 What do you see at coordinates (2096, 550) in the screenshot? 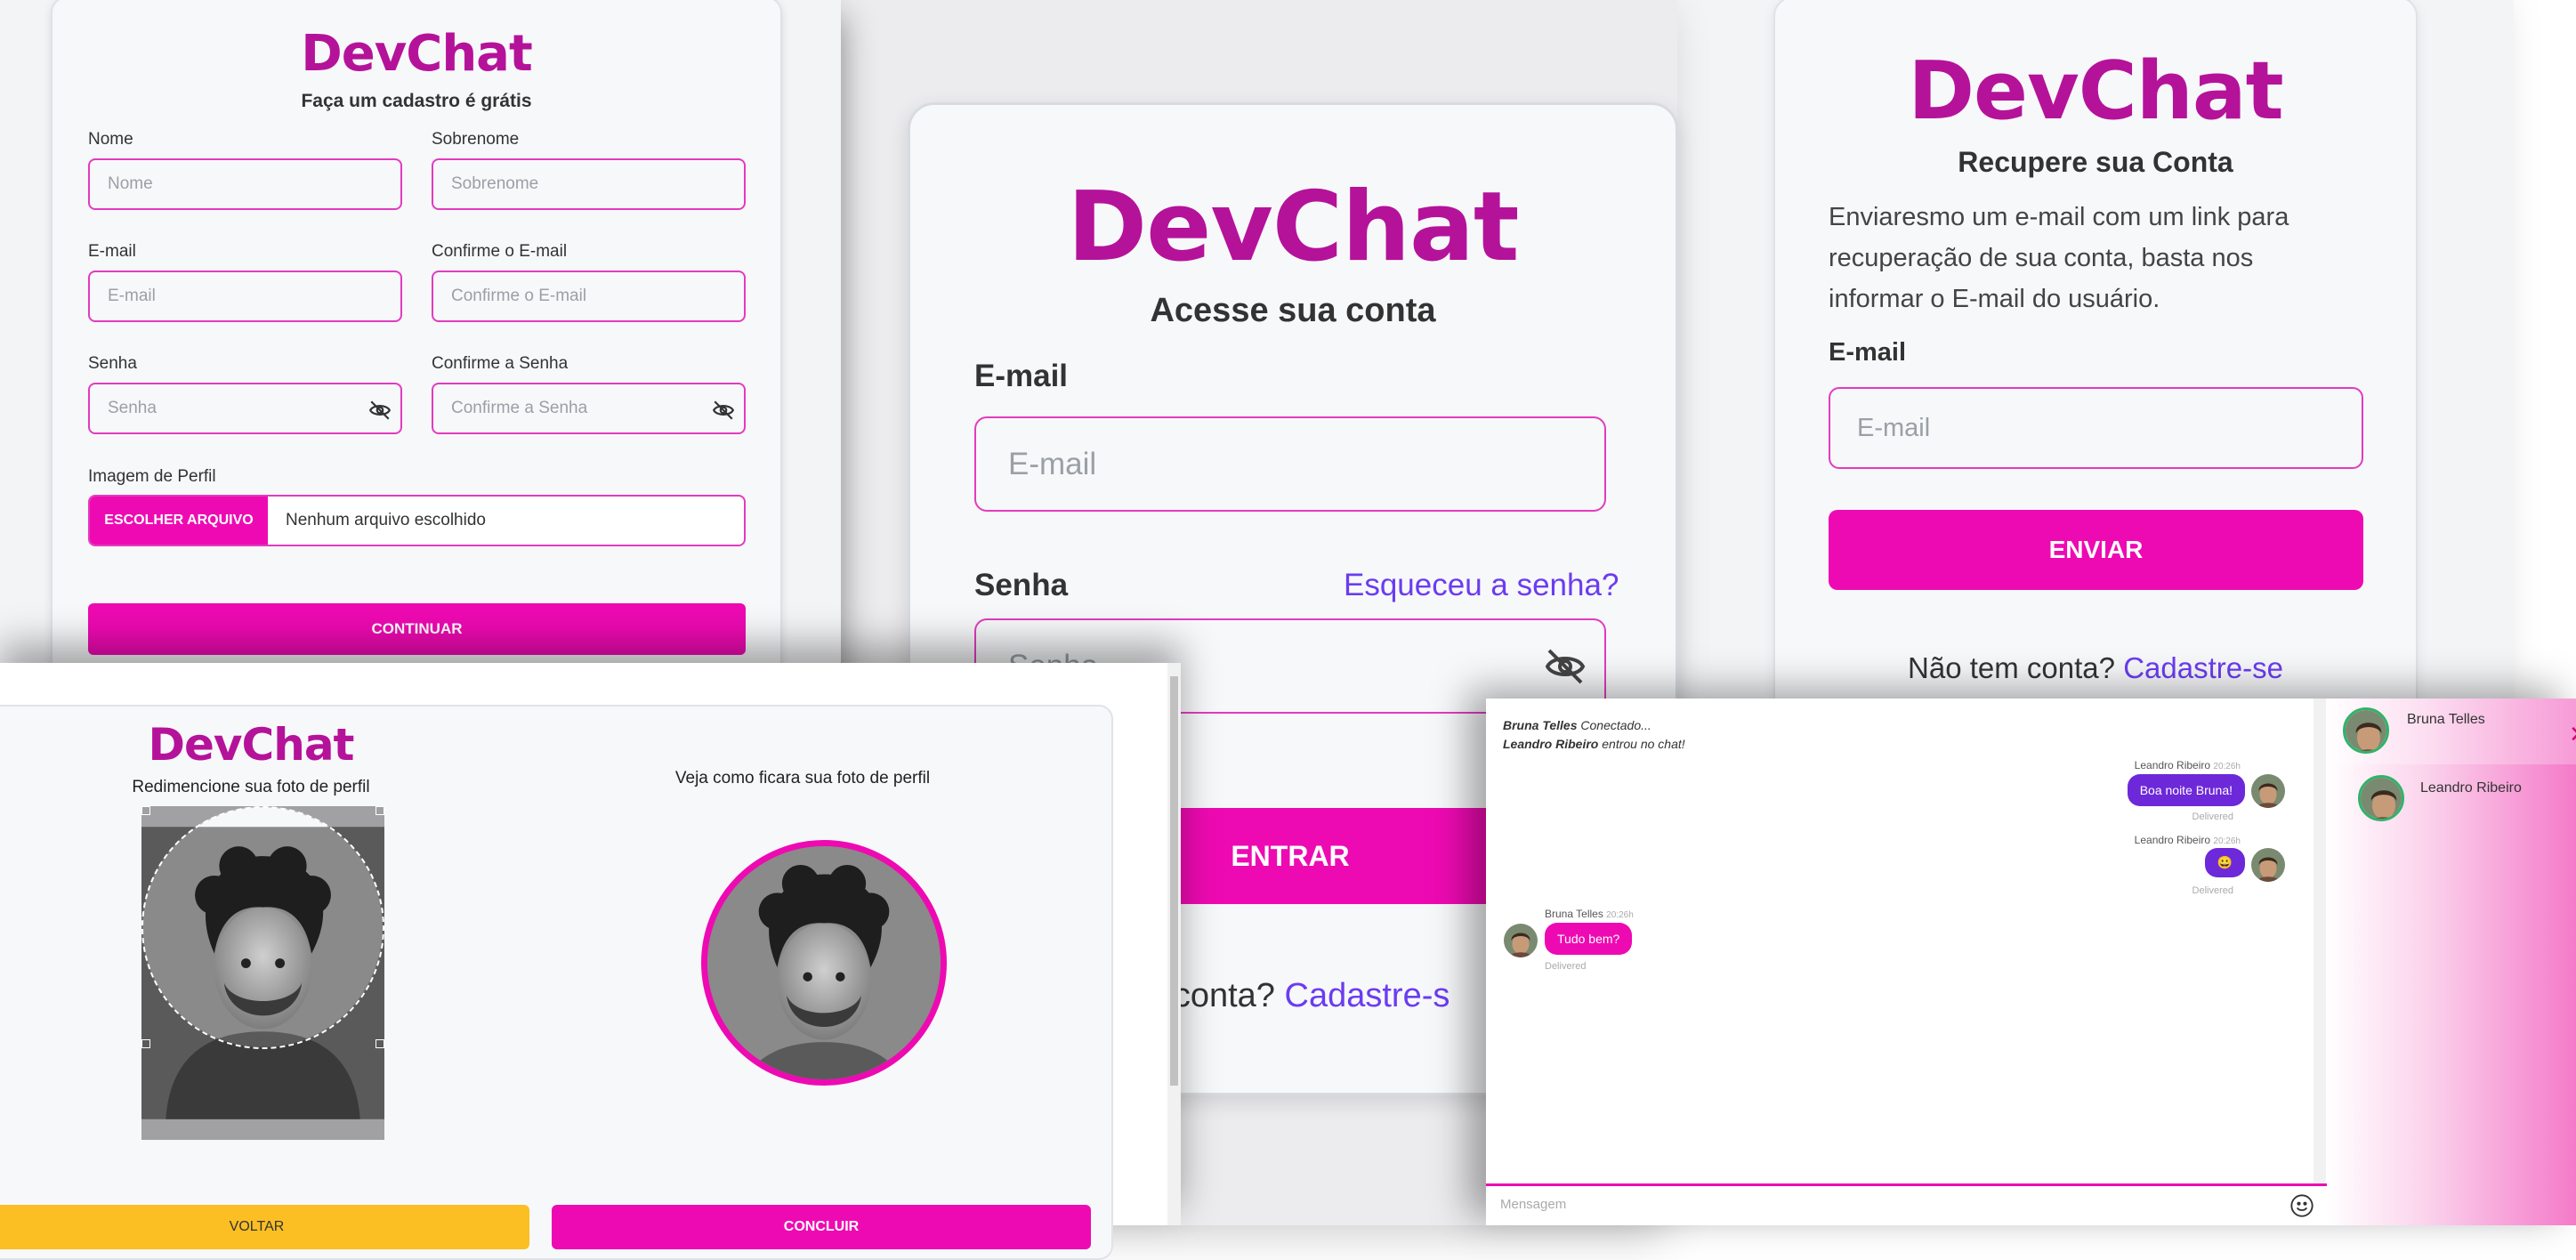
I see `recover-submit-button: ENVIAR` at bounding box center [2096, 550].